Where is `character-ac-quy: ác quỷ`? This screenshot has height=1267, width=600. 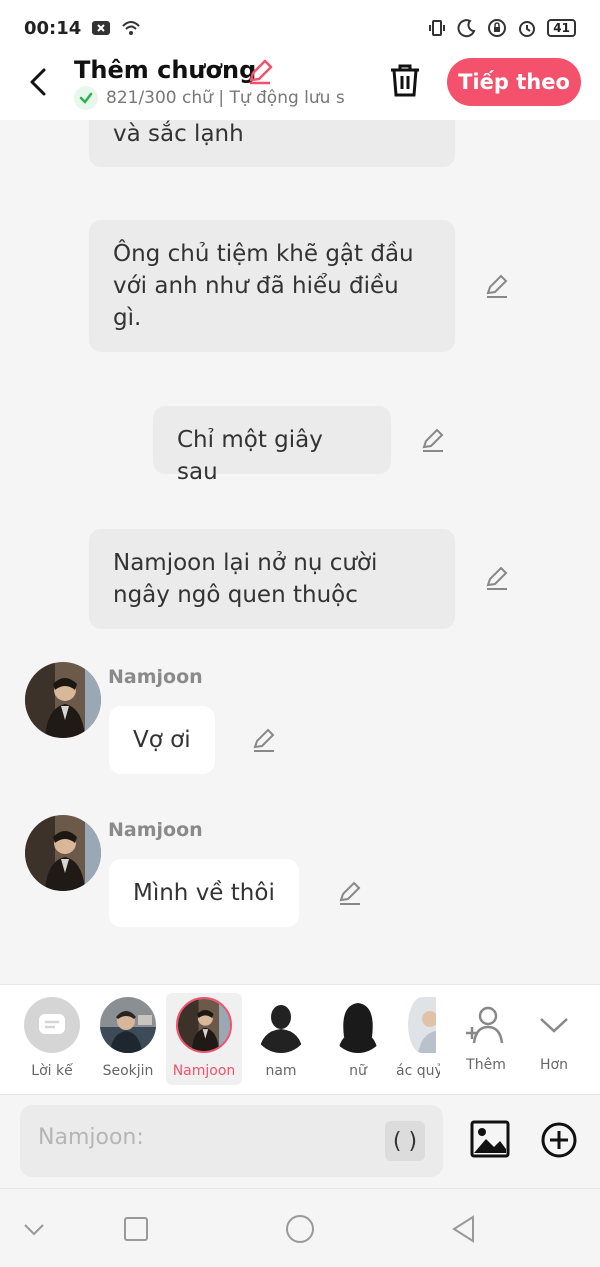 character-ac-quy: ác quỷ is located at coordinates (418, 1039).